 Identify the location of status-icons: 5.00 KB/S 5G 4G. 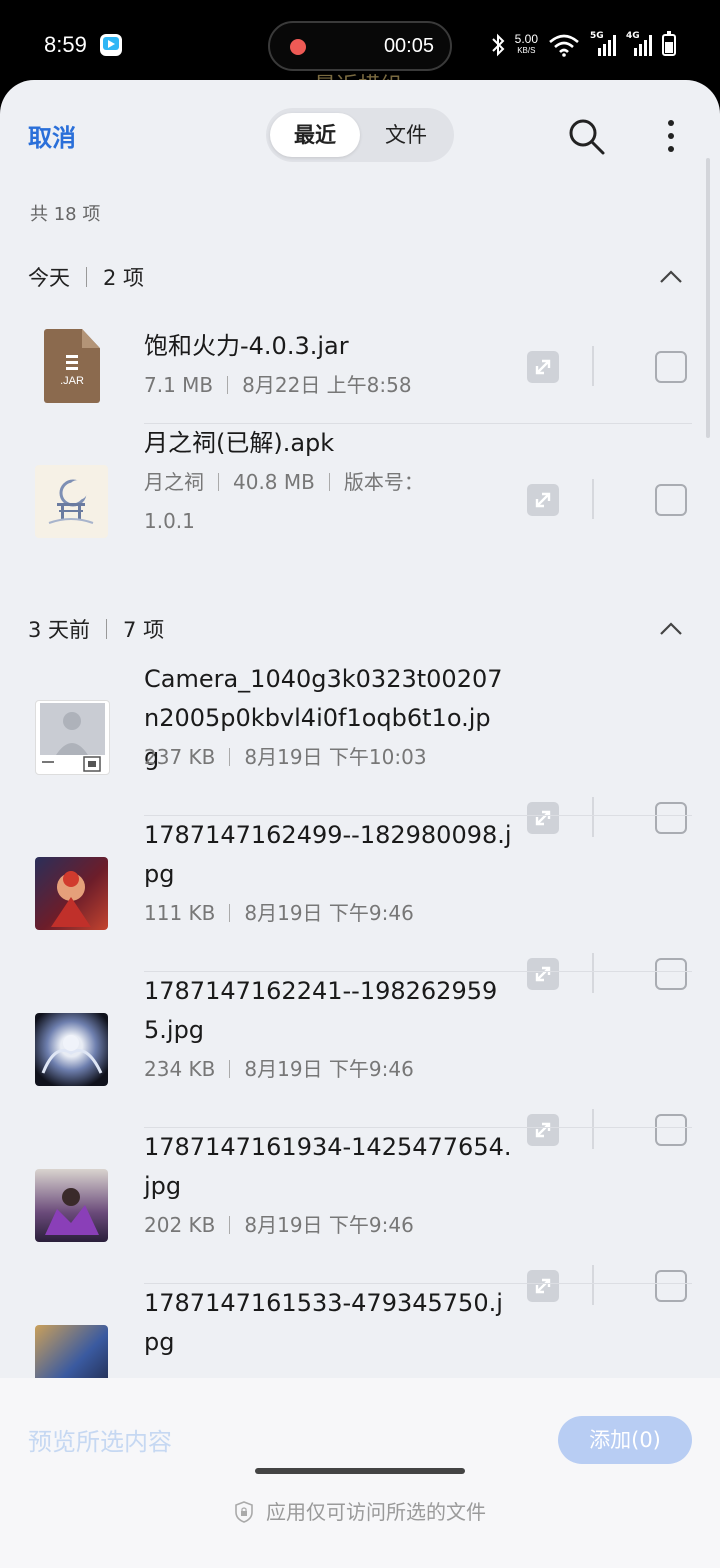
(583, 45).